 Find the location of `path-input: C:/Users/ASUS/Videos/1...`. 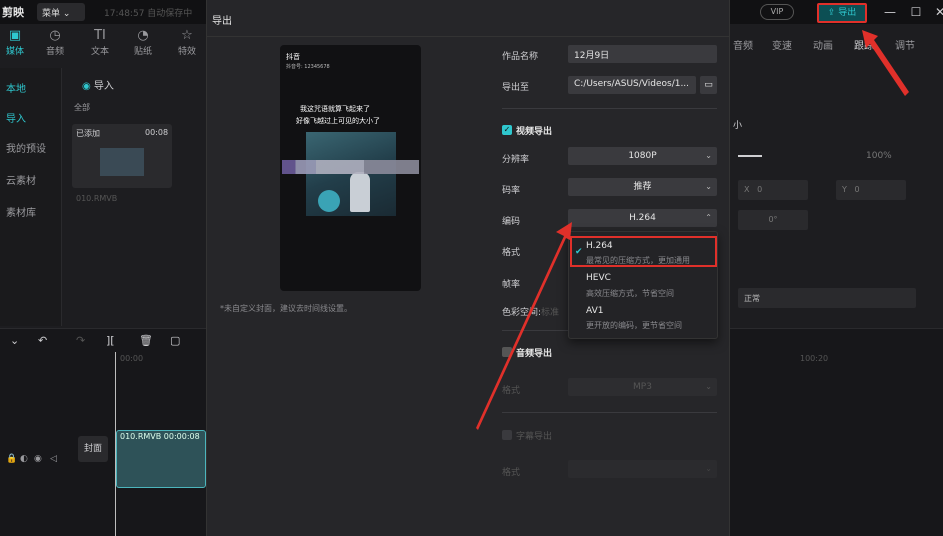

path-input: C:/Users/ASUS/Videos/1... is located at coordinates (632, 85).